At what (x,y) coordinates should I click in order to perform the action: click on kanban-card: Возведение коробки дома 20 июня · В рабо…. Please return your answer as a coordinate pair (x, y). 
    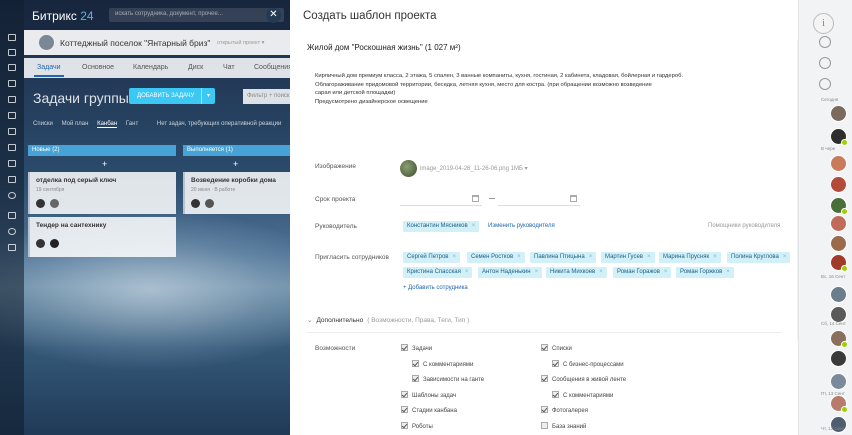
    Looking at the image, I should click on (236, 193).